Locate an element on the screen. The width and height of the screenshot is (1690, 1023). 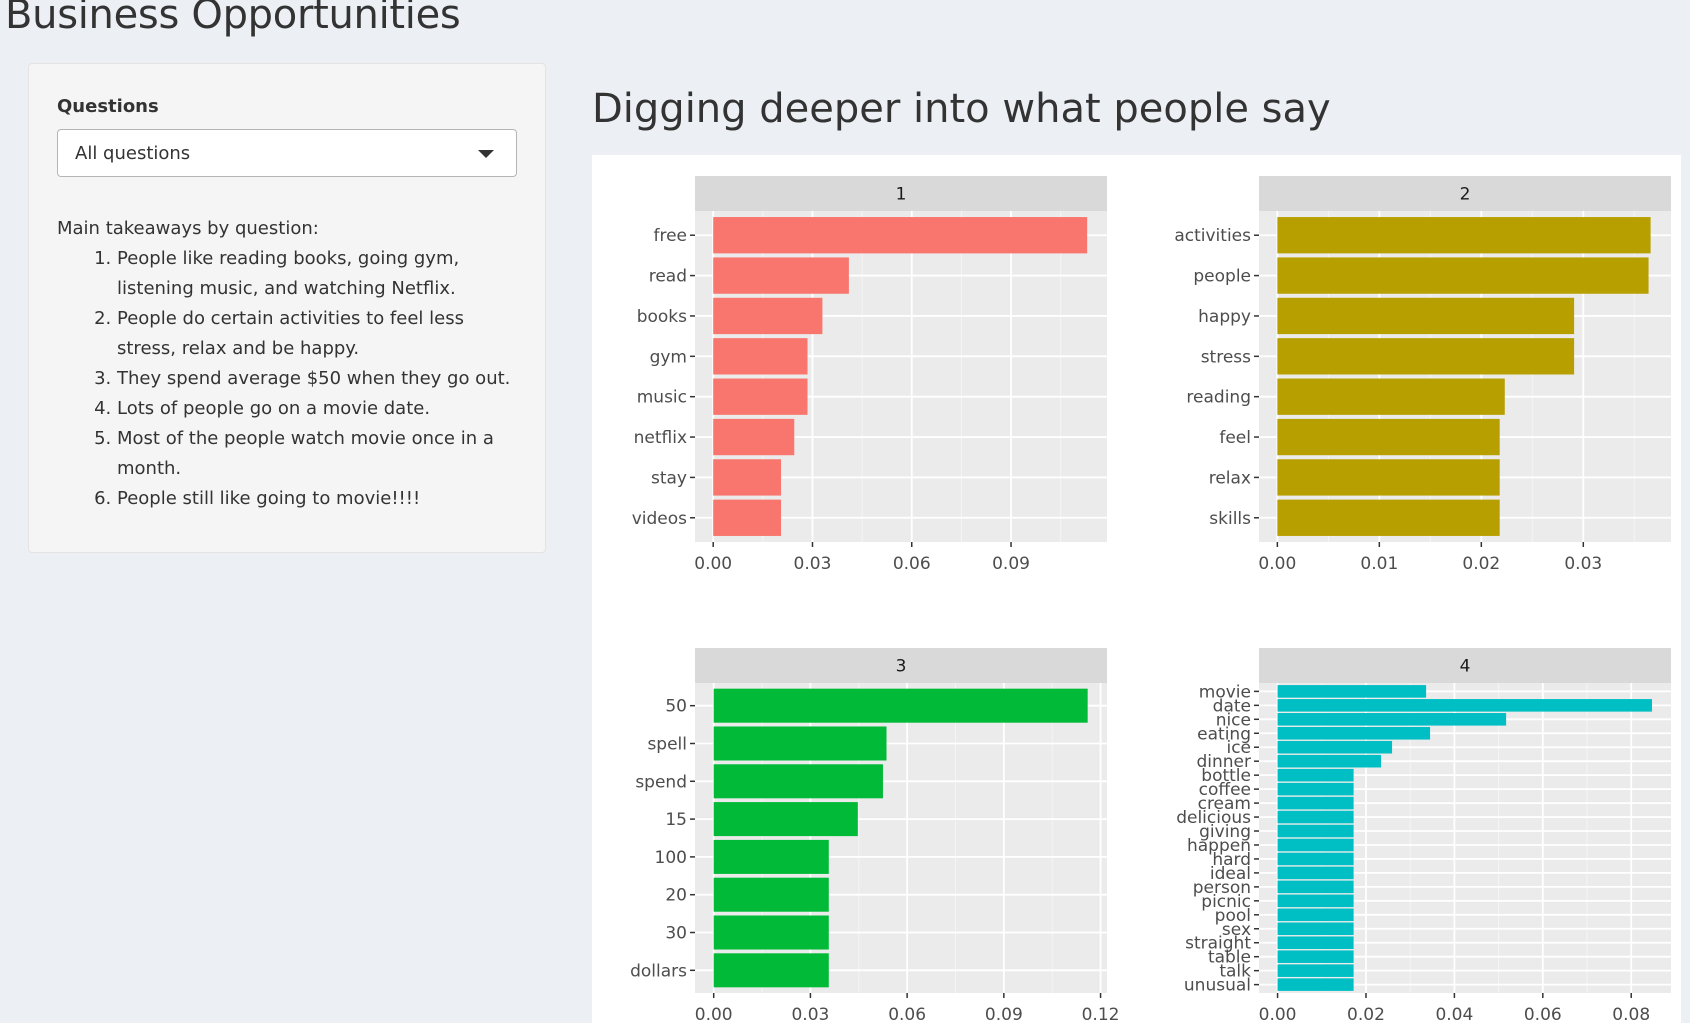
facet-strip-label: 1 is located at coordinates (901, 195).